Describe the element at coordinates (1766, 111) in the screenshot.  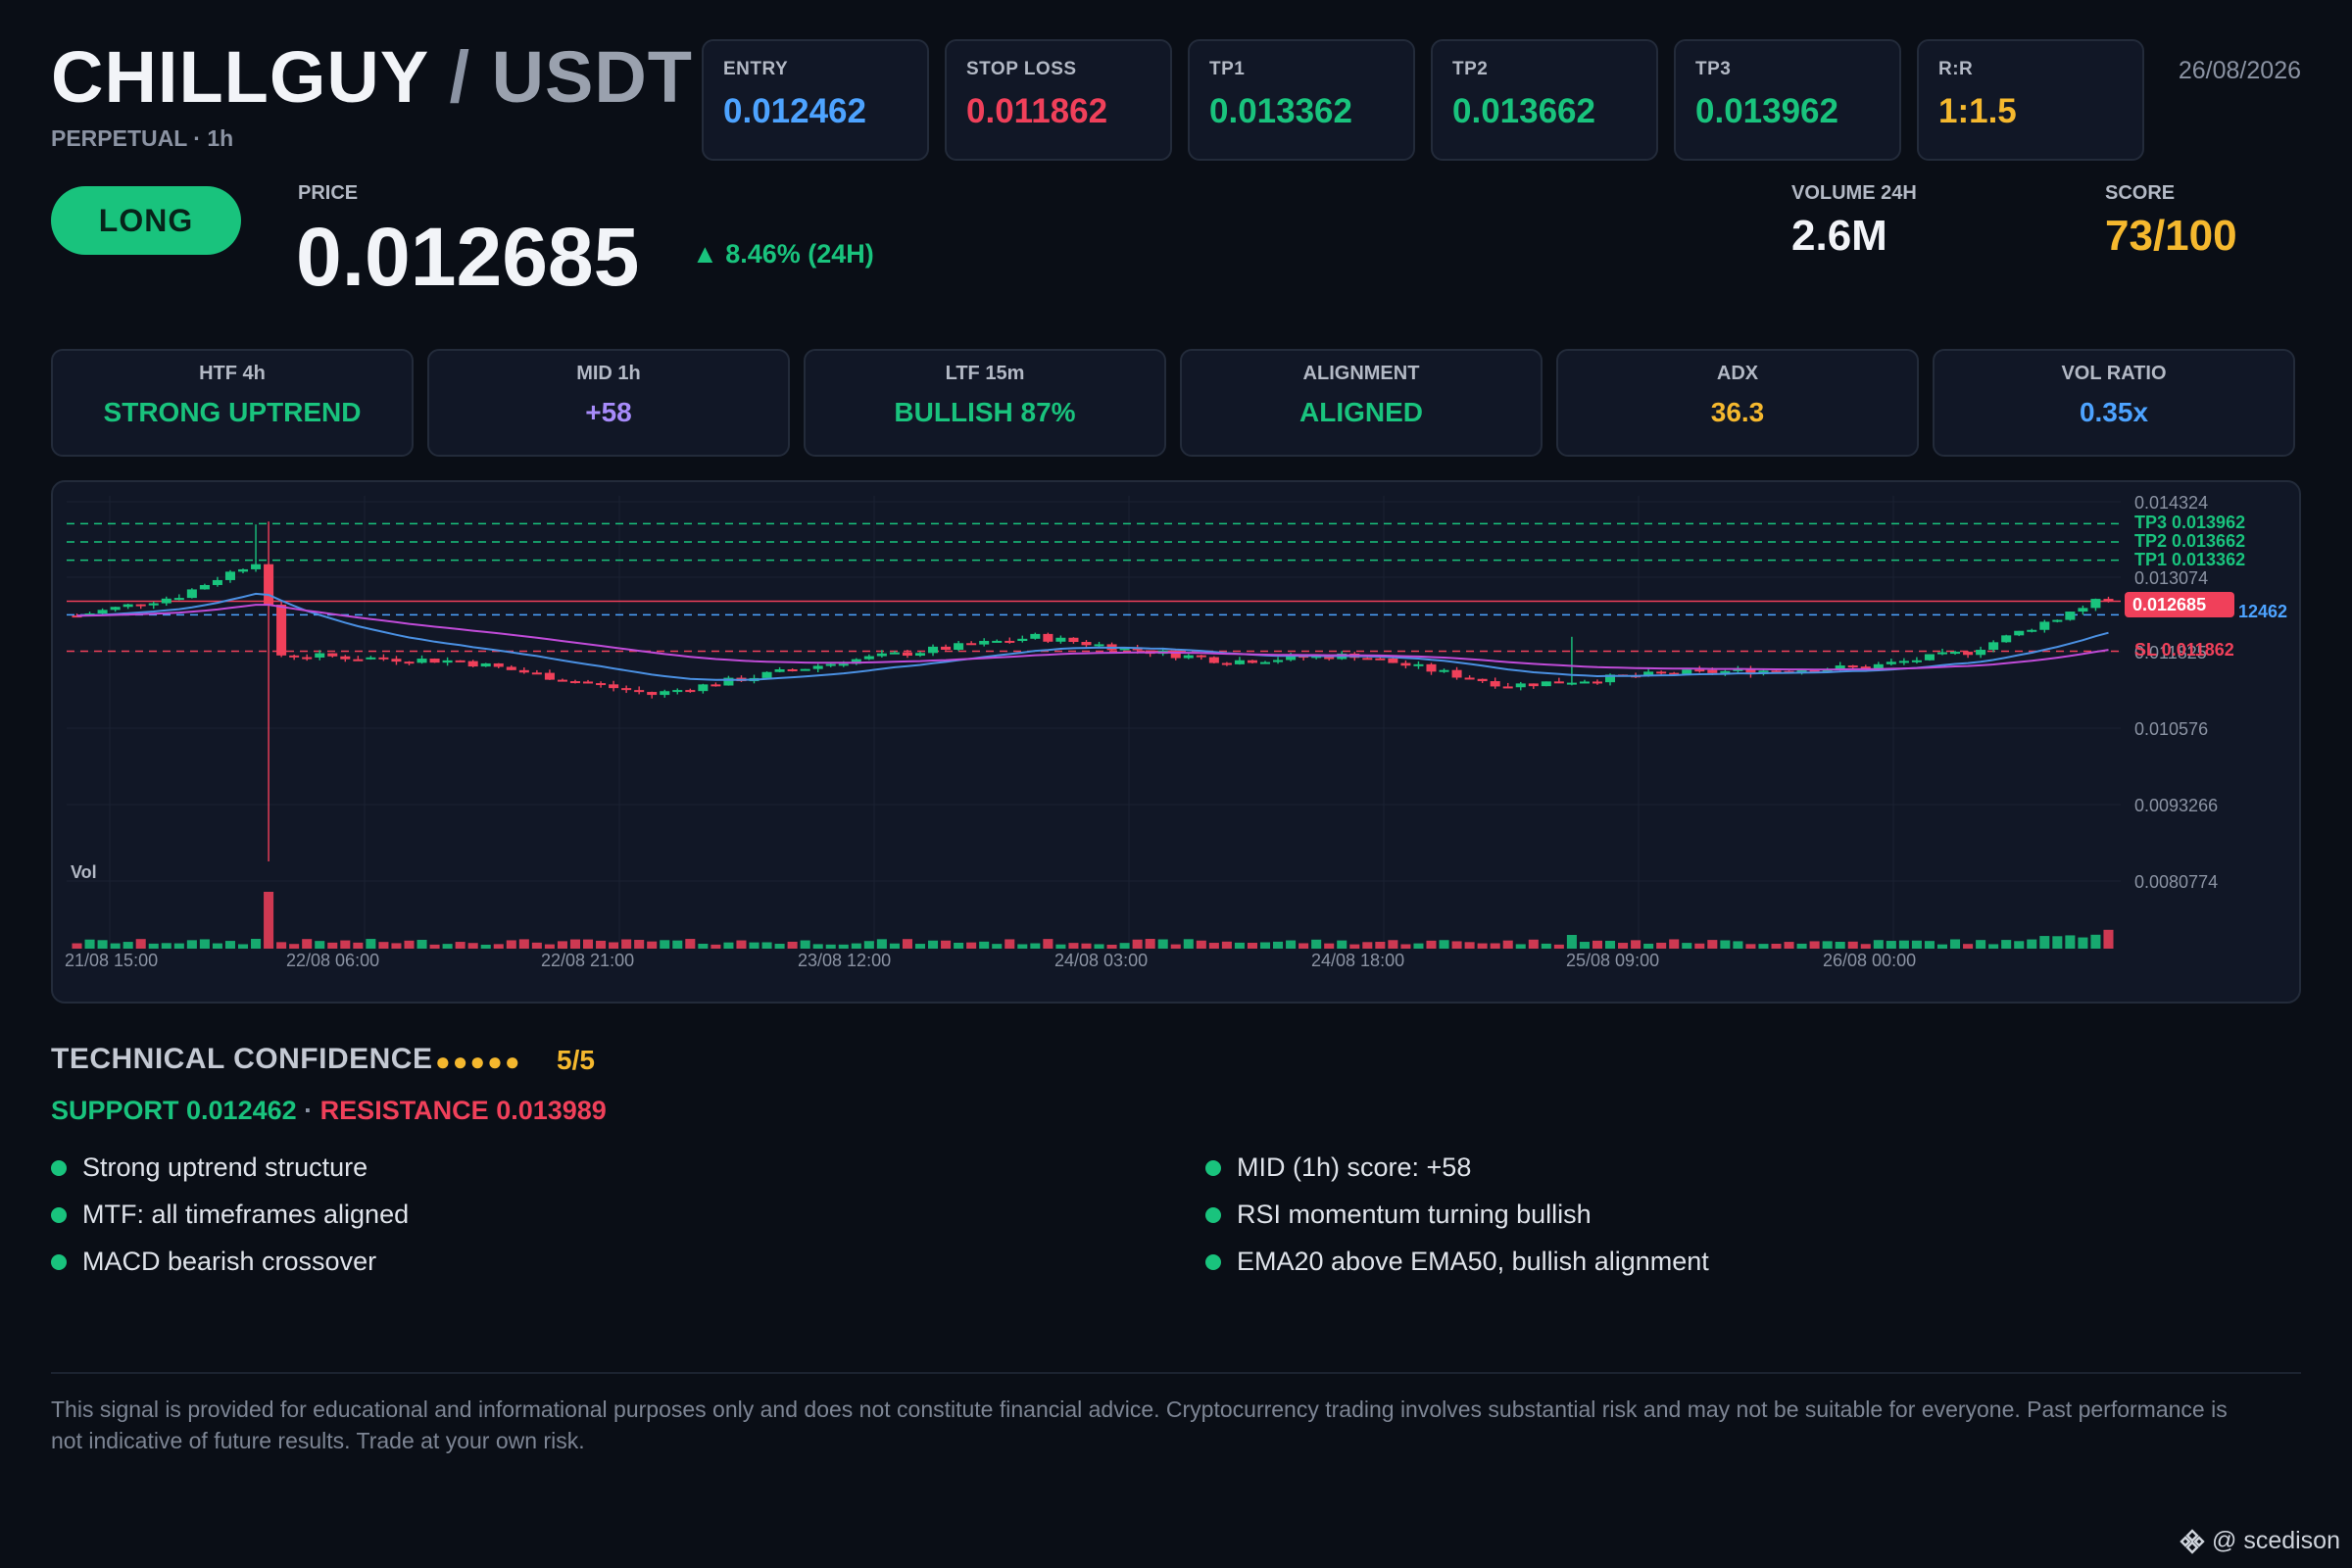
I see `tp3-value: 0.013962` at that location.